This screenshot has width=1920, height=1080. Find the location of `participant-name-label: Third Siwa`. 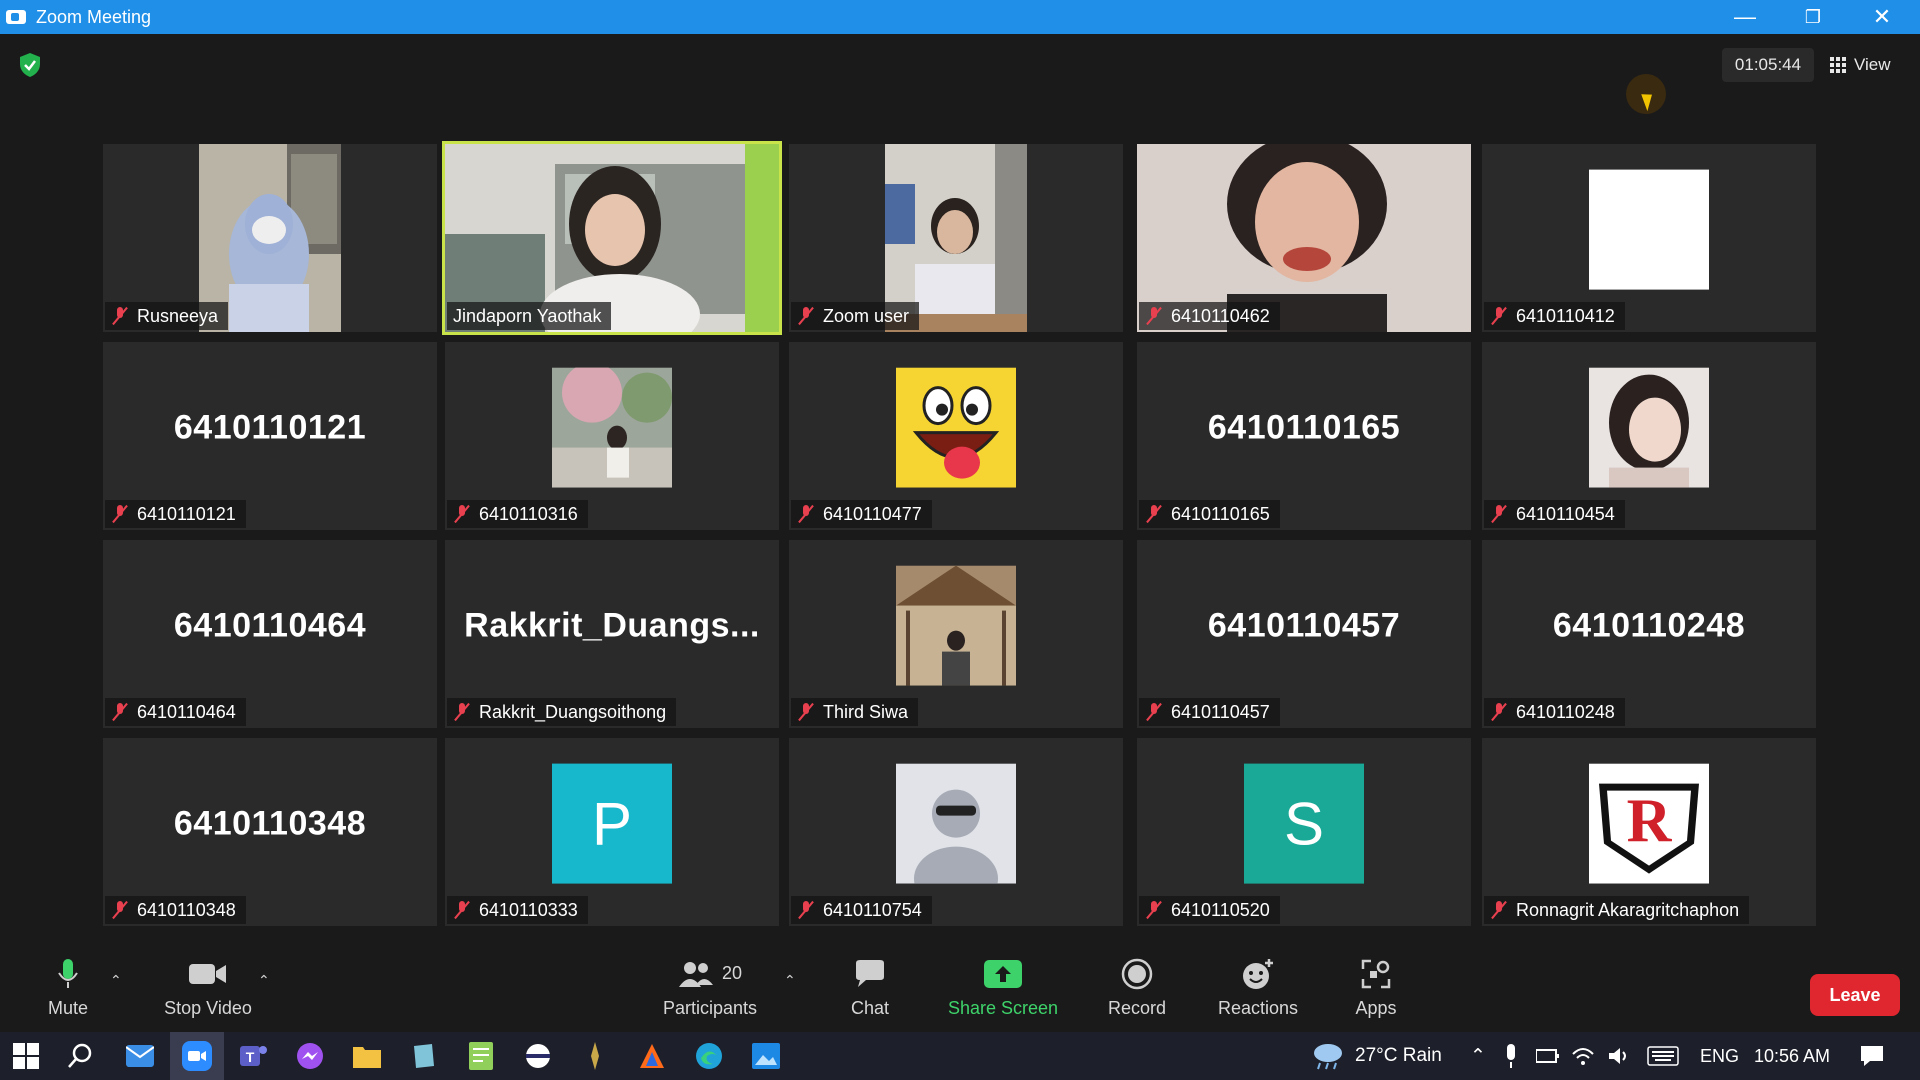

participant-name-label: Third Siwa is located at coordinates (855, 712).